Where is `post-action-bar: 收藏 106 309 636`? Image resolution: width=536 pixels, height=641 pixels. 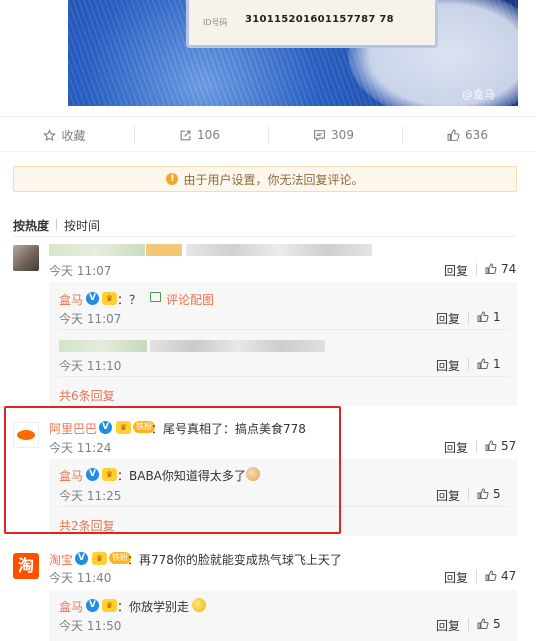
post-action-bar: 收藏 106 309 636 is located at coordinates (268, 134).